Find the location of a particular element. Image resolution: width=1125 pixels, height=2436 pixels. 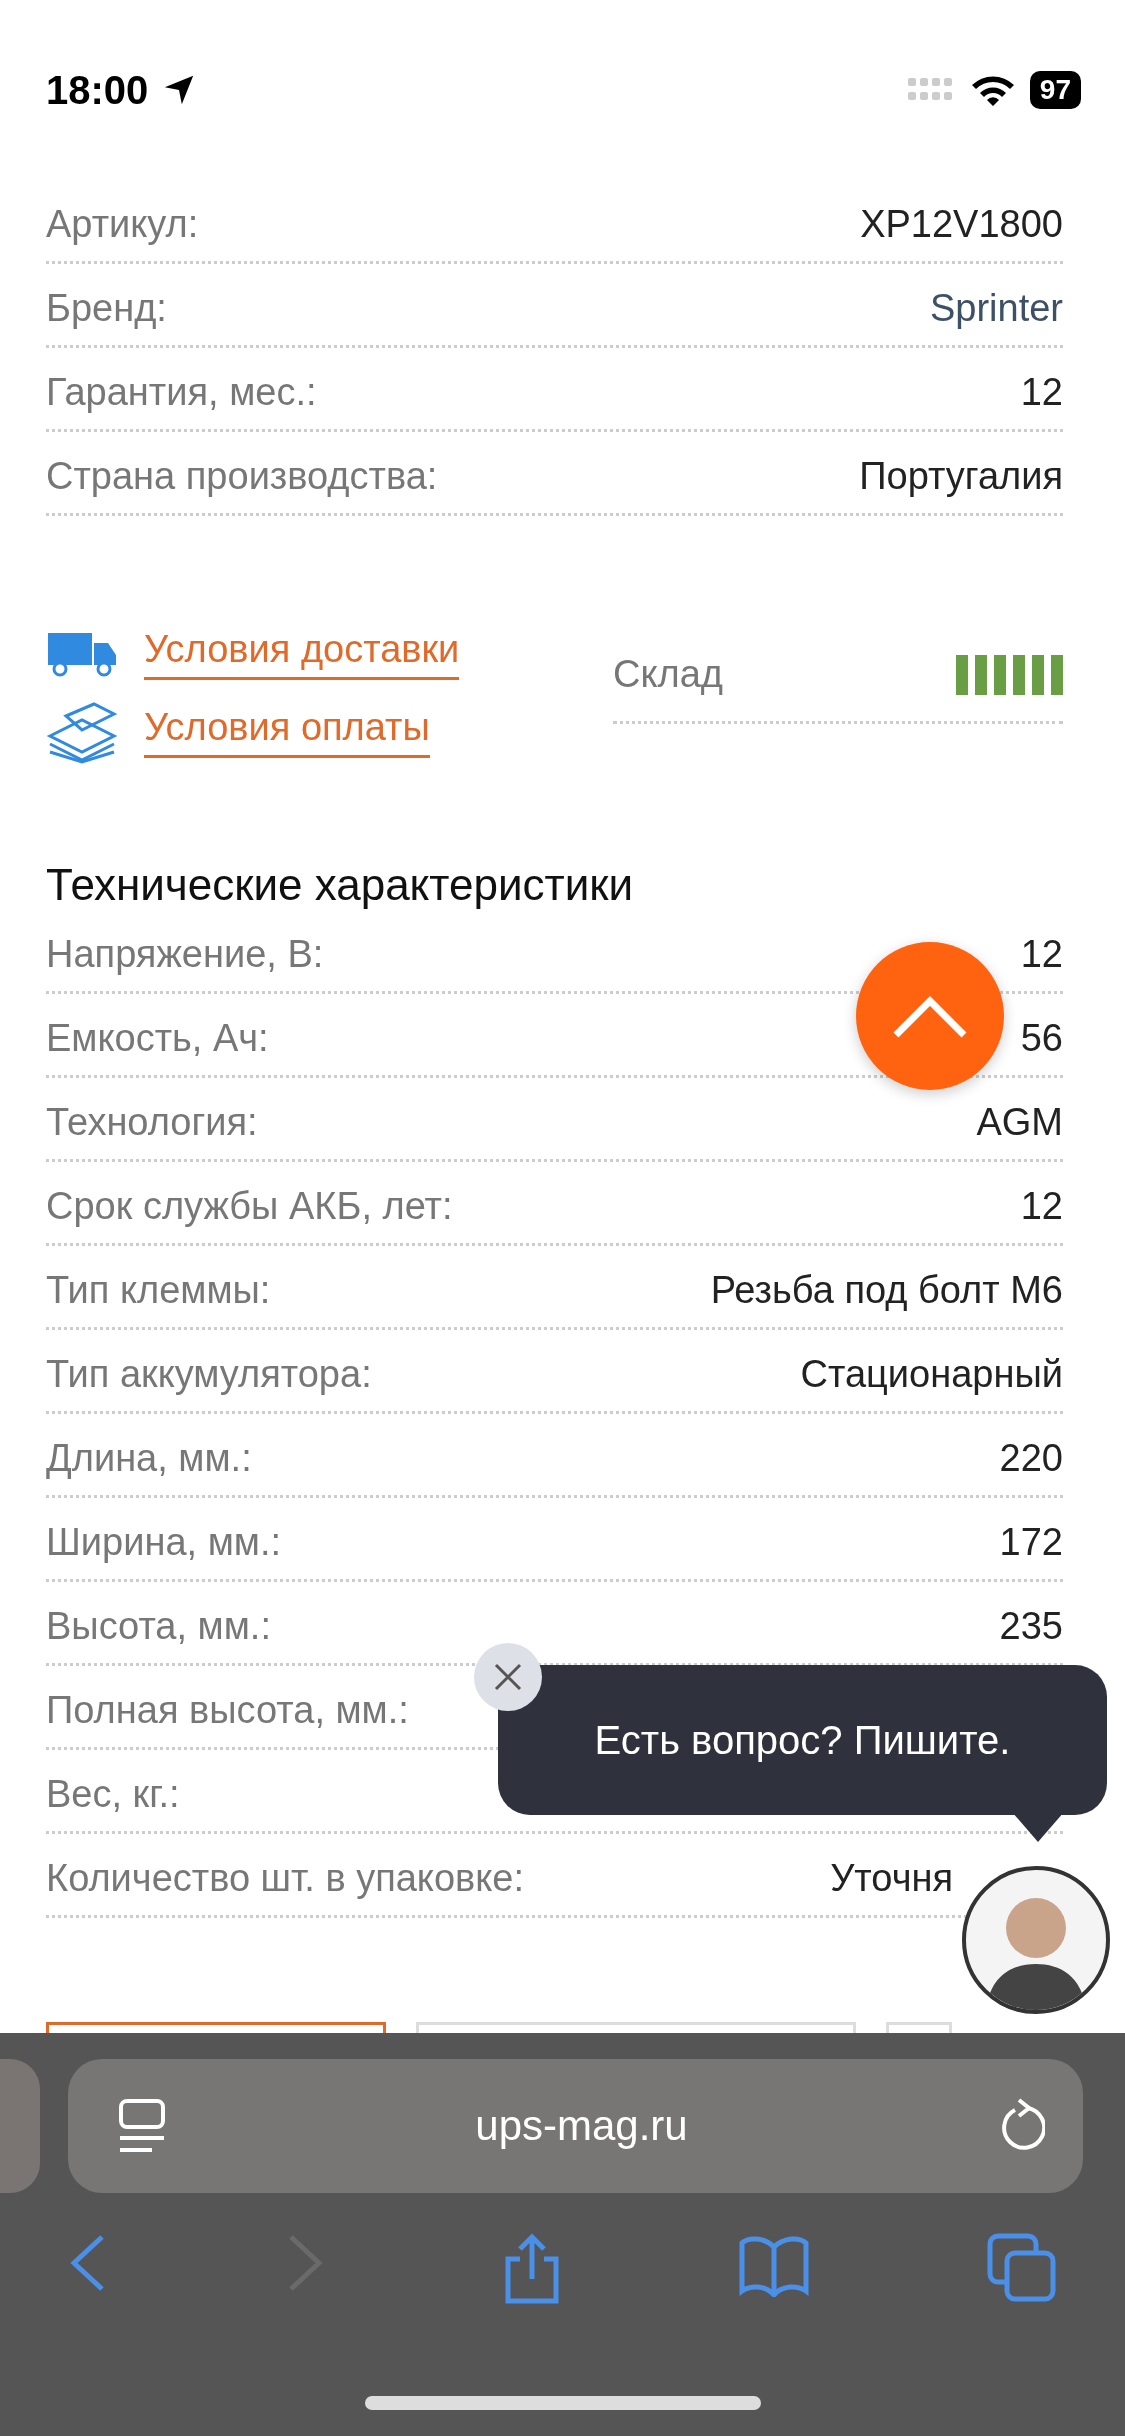

section-title: Технические характеристики is located at coordinates (340, 885).